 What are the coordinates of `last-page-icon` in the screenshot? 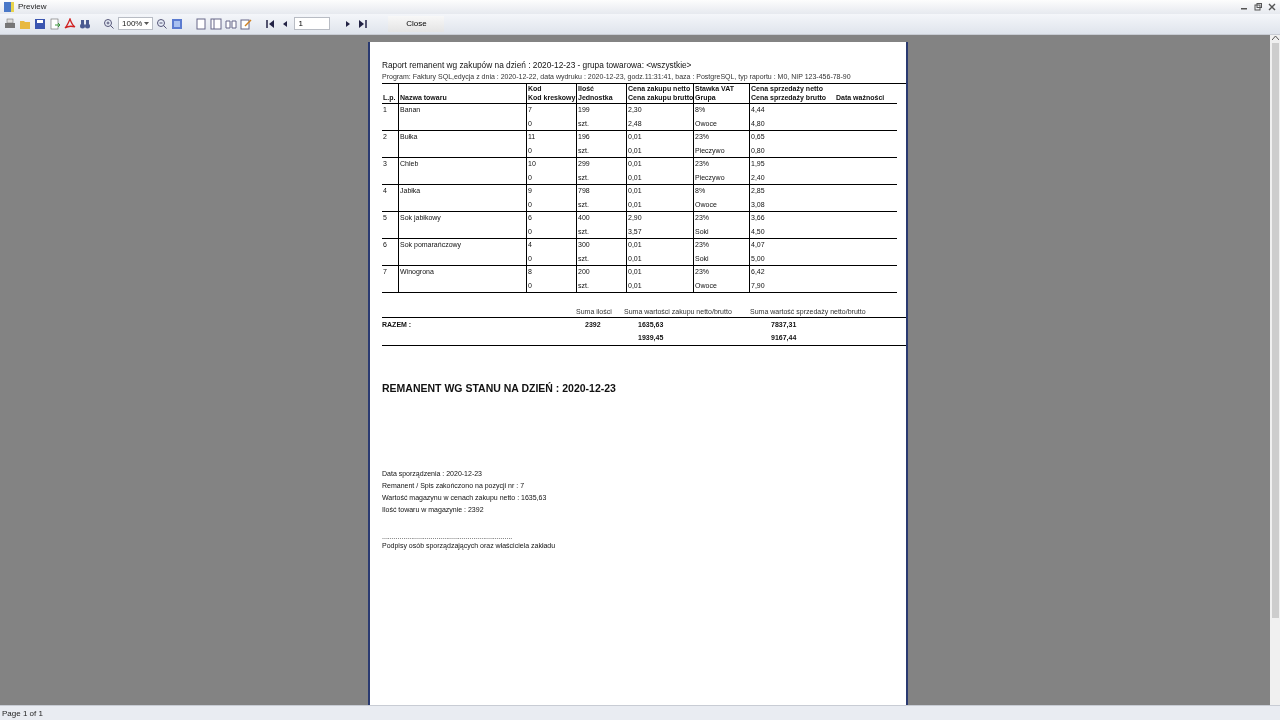 It's located at (363, 23).